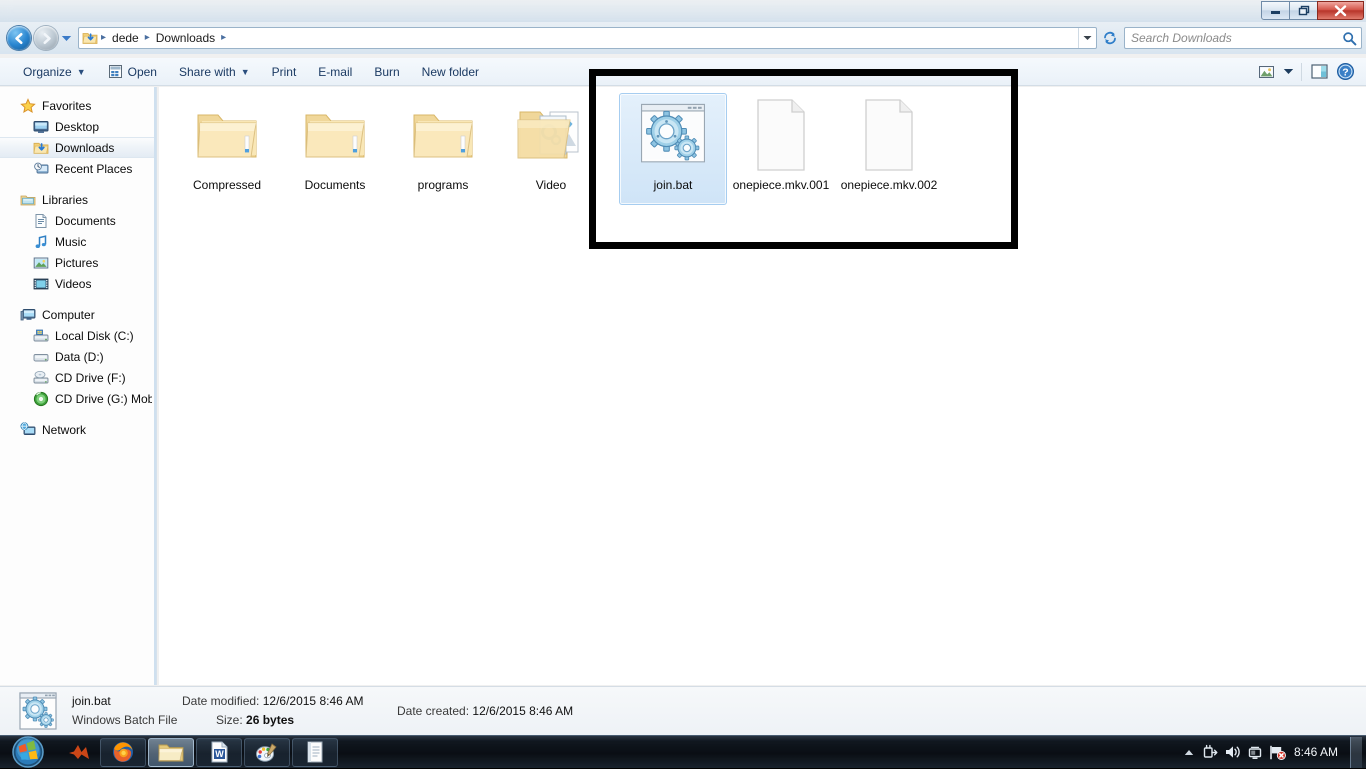 This screenshot has height=769, width=1366. What do you see at coordinates (28, 429) in the screenshot?
I see `network-icon` at bounding box center [28, 429].